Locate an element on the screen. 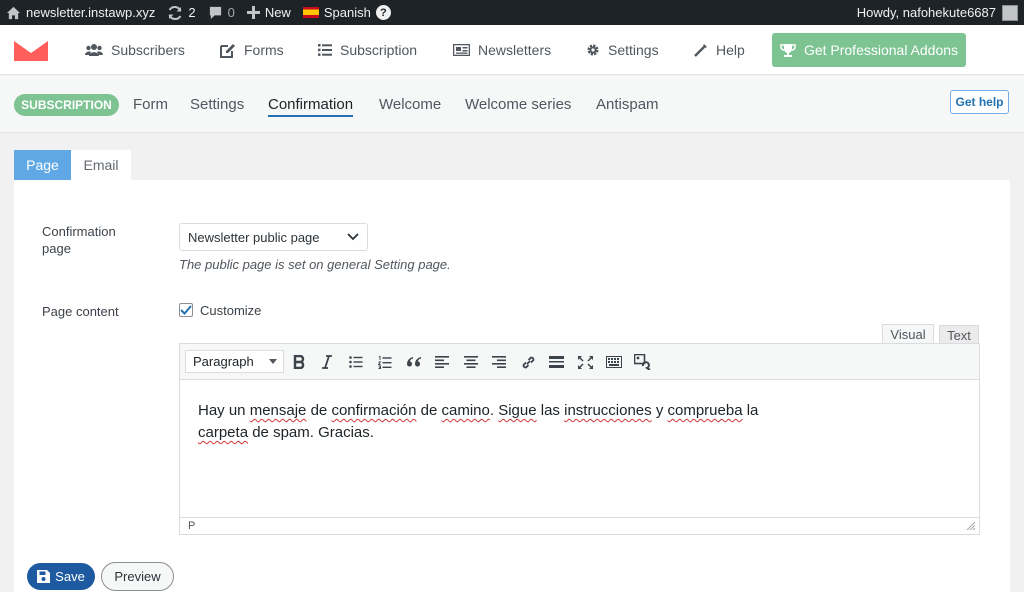 Image resolution: width=1024 pixels, height=592 pixels. align-left-button is located at coordinates (442, 362).